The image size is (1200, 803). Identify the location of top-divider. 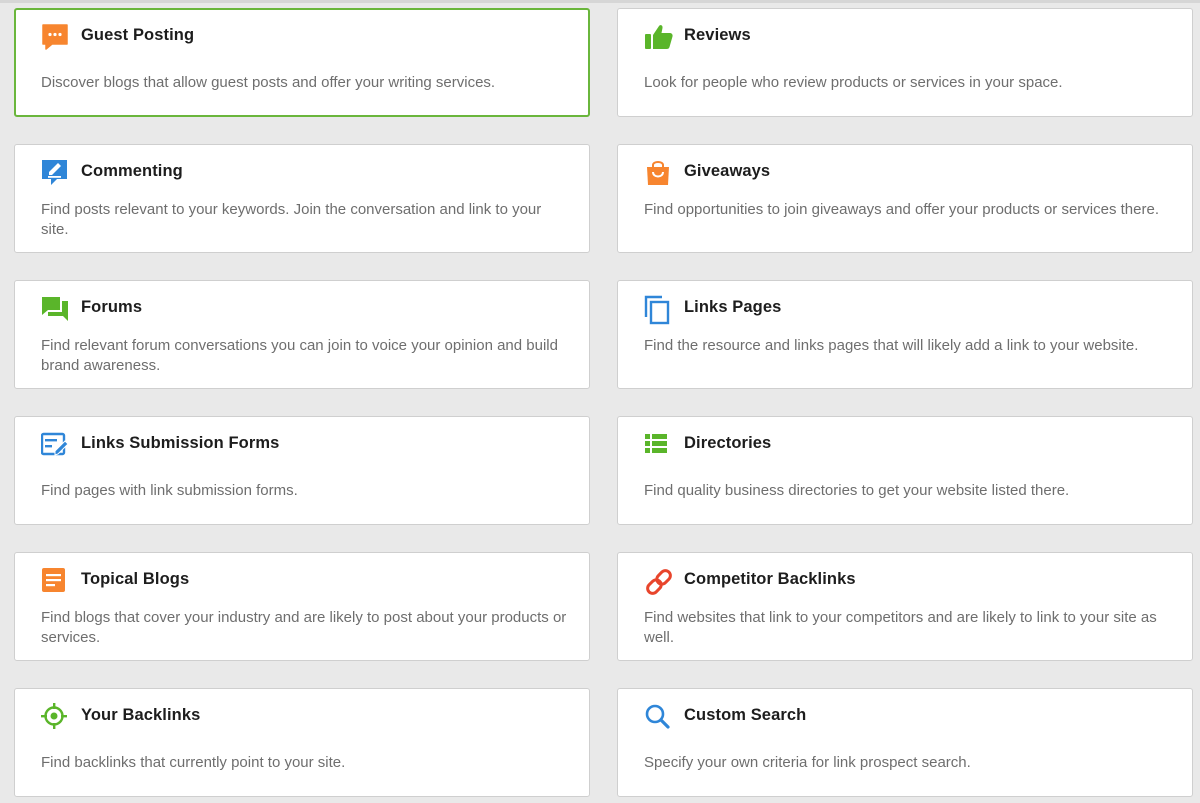
(600, 1).